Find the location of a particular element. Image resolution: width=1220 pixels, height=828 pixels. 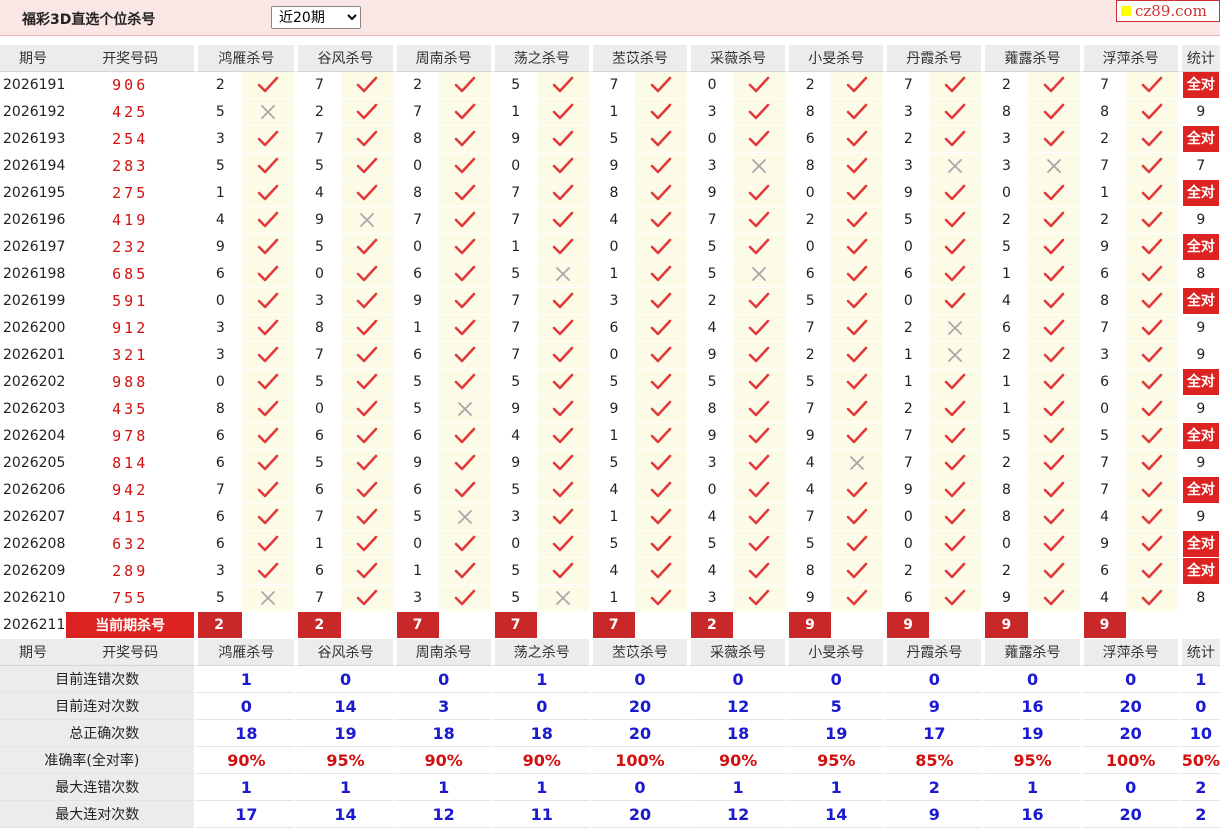

draw-number: 321 is located at coordinates (130, 355).